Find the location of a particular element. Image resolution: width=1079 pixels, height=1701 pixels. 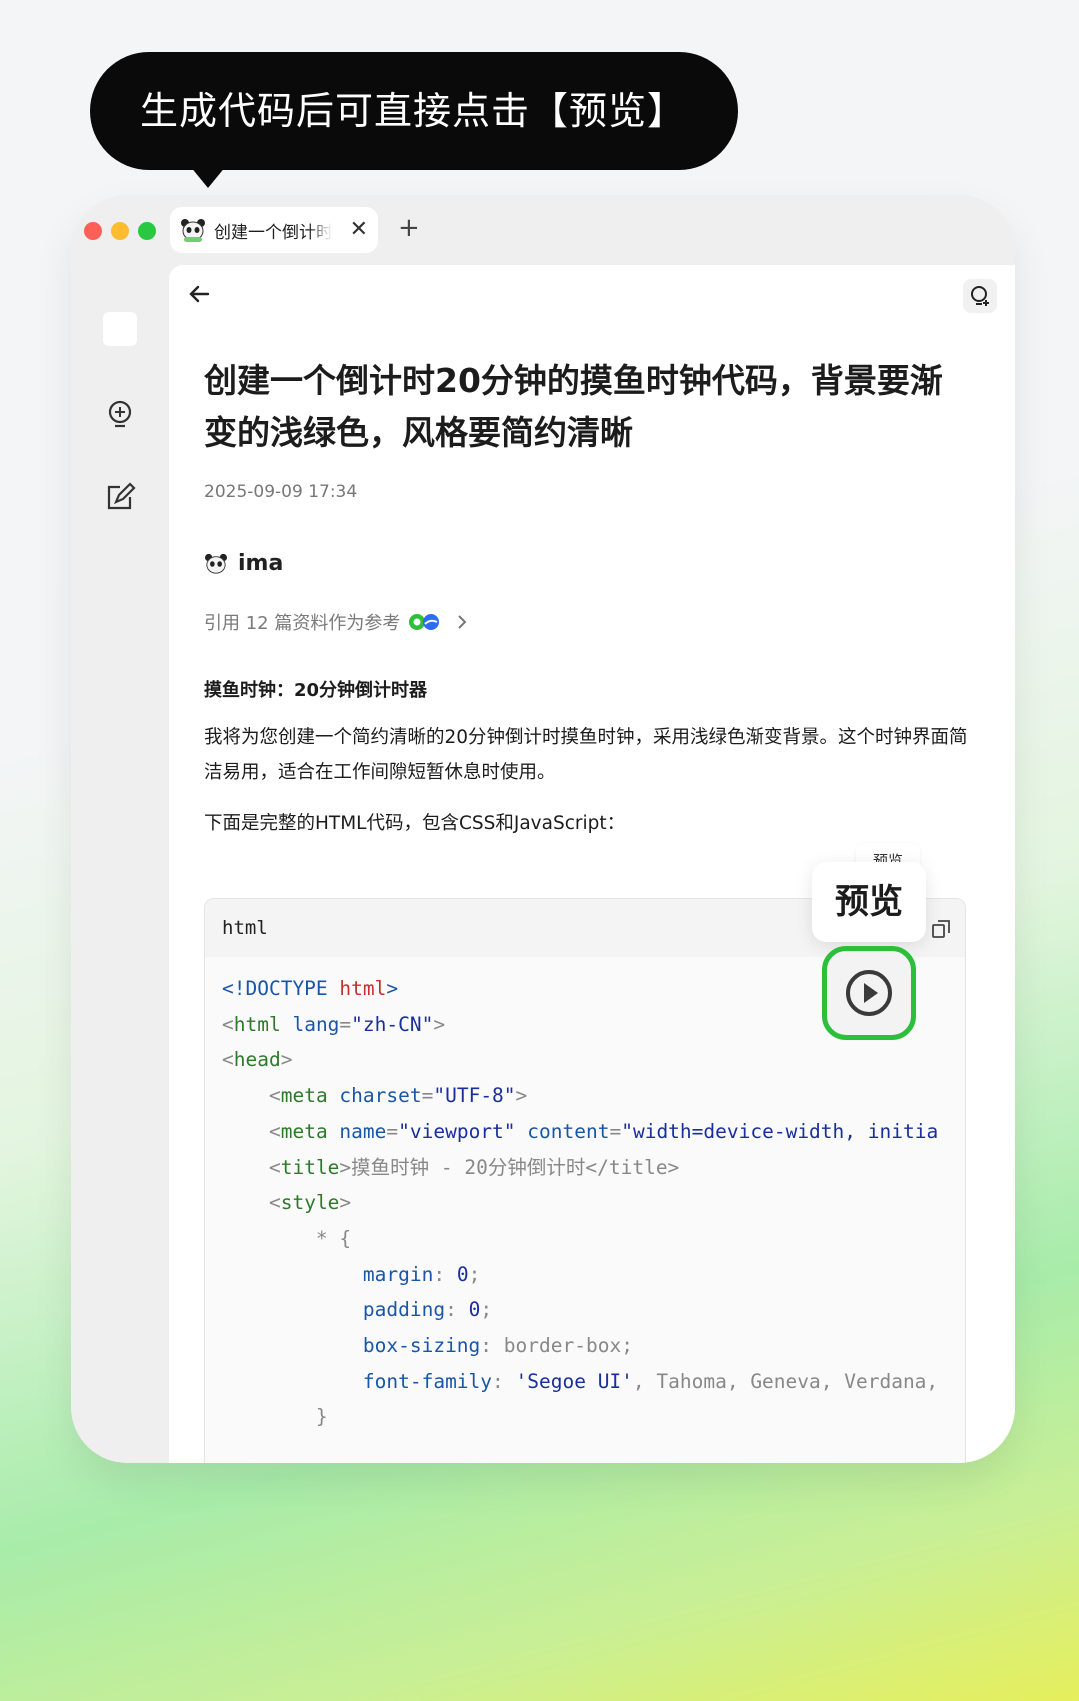

sidebar-item-ideas is located at coordinates (120, 415).